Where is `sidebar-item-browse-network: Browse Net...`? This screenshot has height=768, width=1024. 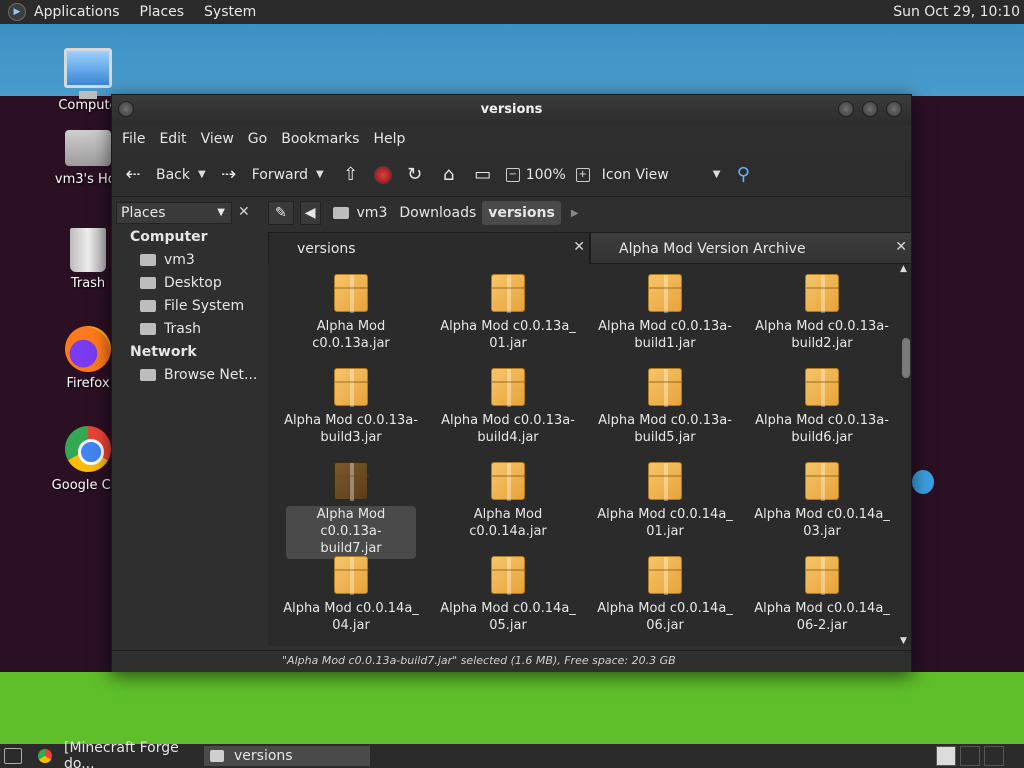 sidebar-item-browse-network: Browse Net... is located at coordinates (198, 375).